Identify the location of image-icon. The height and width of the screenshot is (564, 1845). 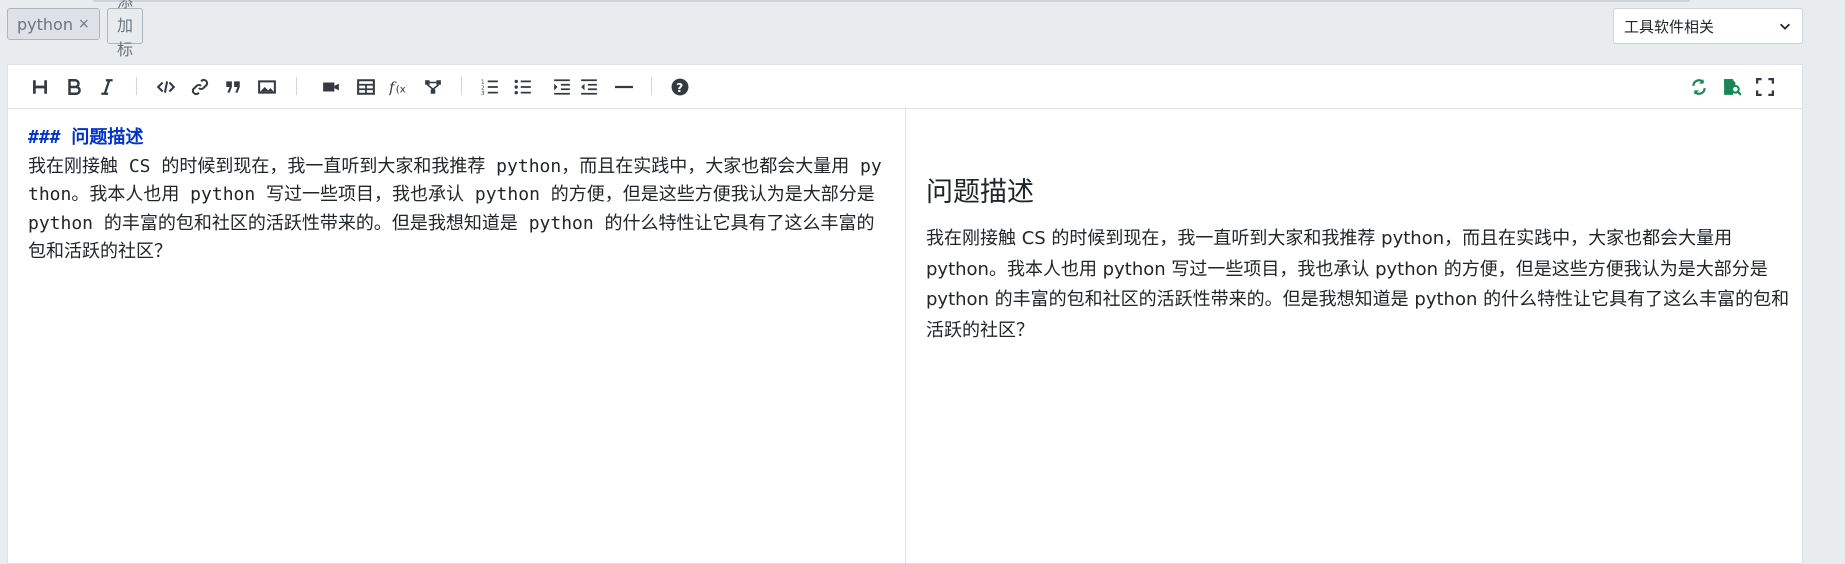
(267, 87).